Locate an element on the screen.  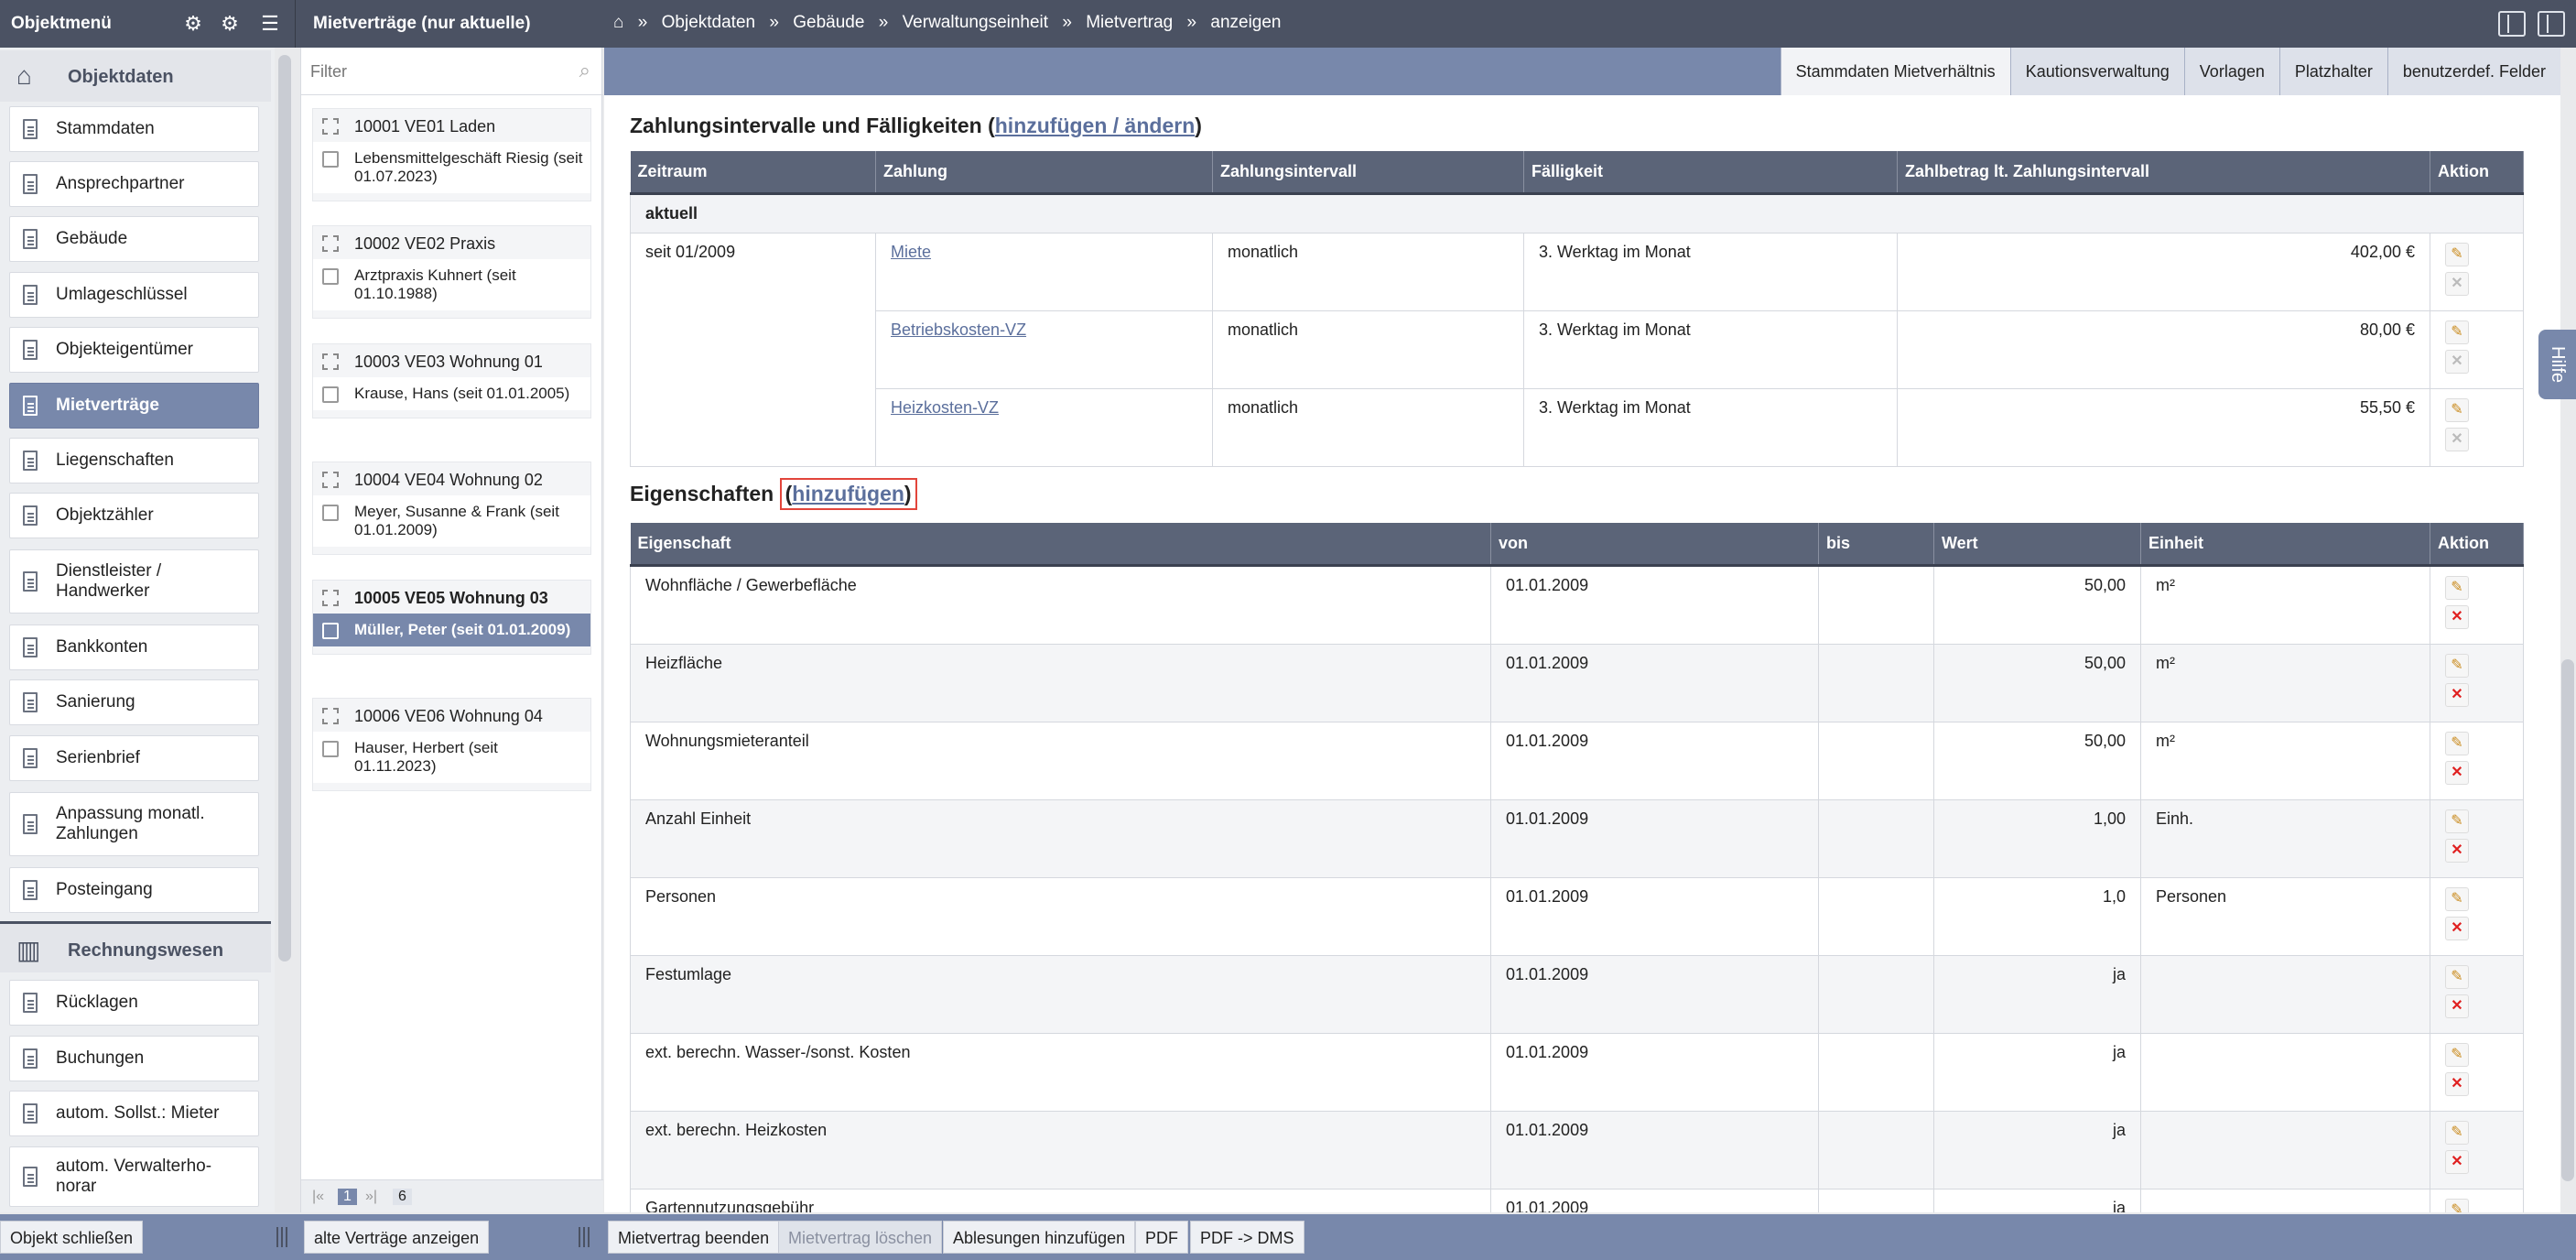
list-menu-icon: ☰ is located at coordinates (270, 24).